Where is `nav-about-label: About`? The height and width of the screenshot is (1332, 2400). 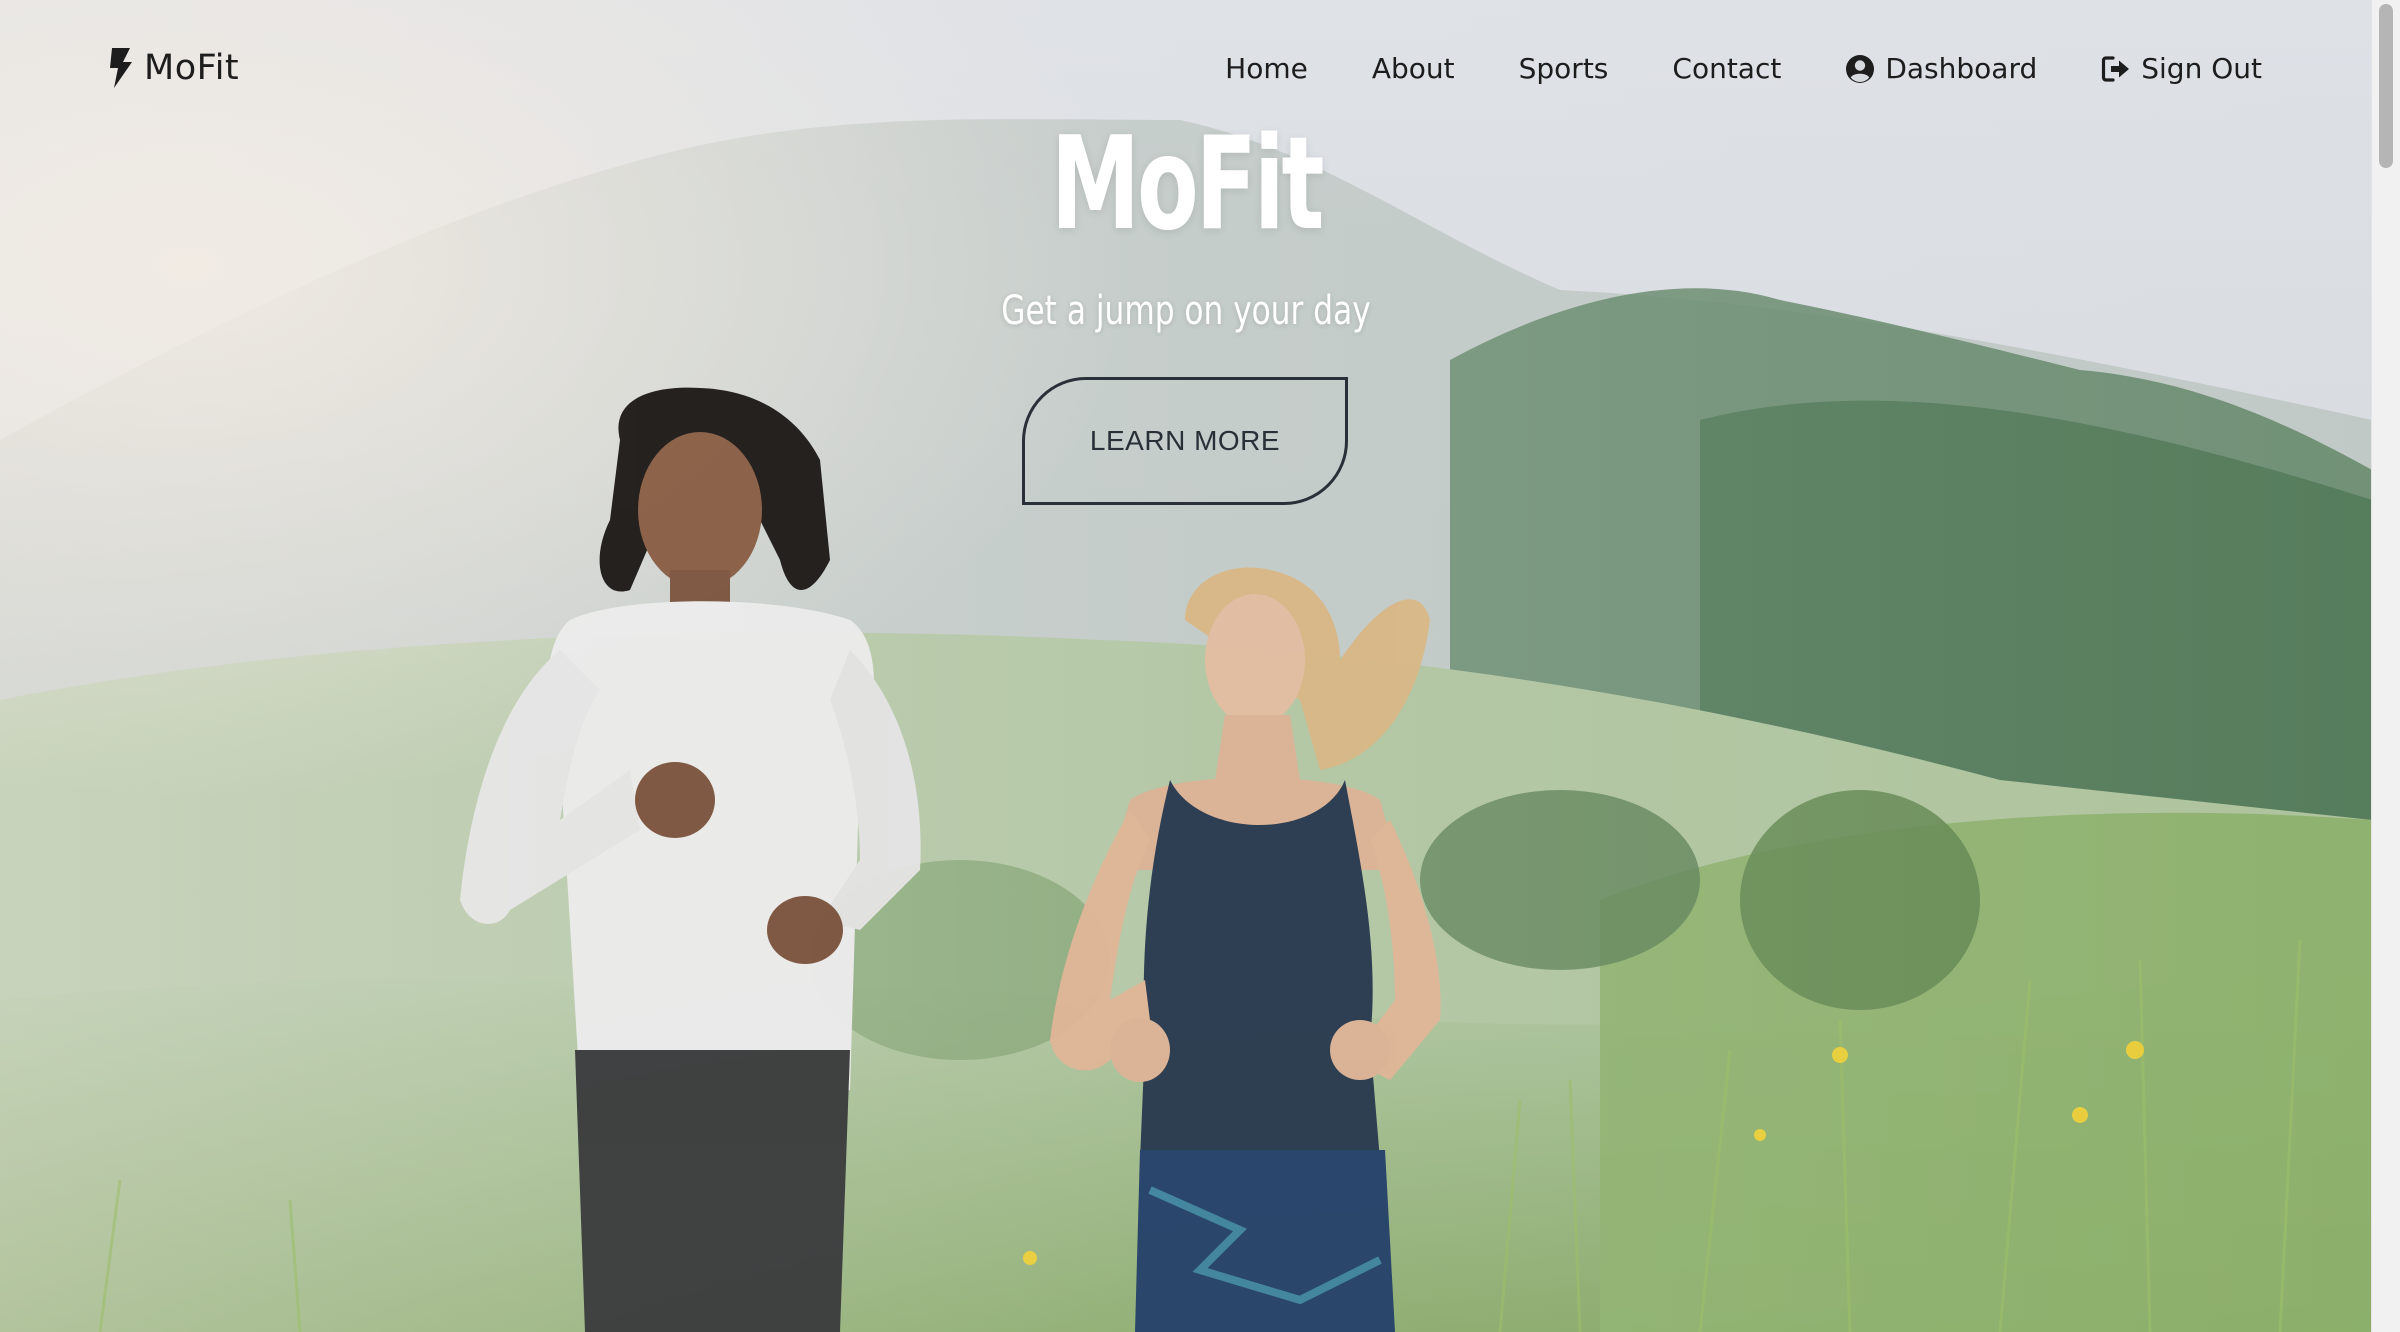
nav-about-label: About is located at coordinates (1413, 68).